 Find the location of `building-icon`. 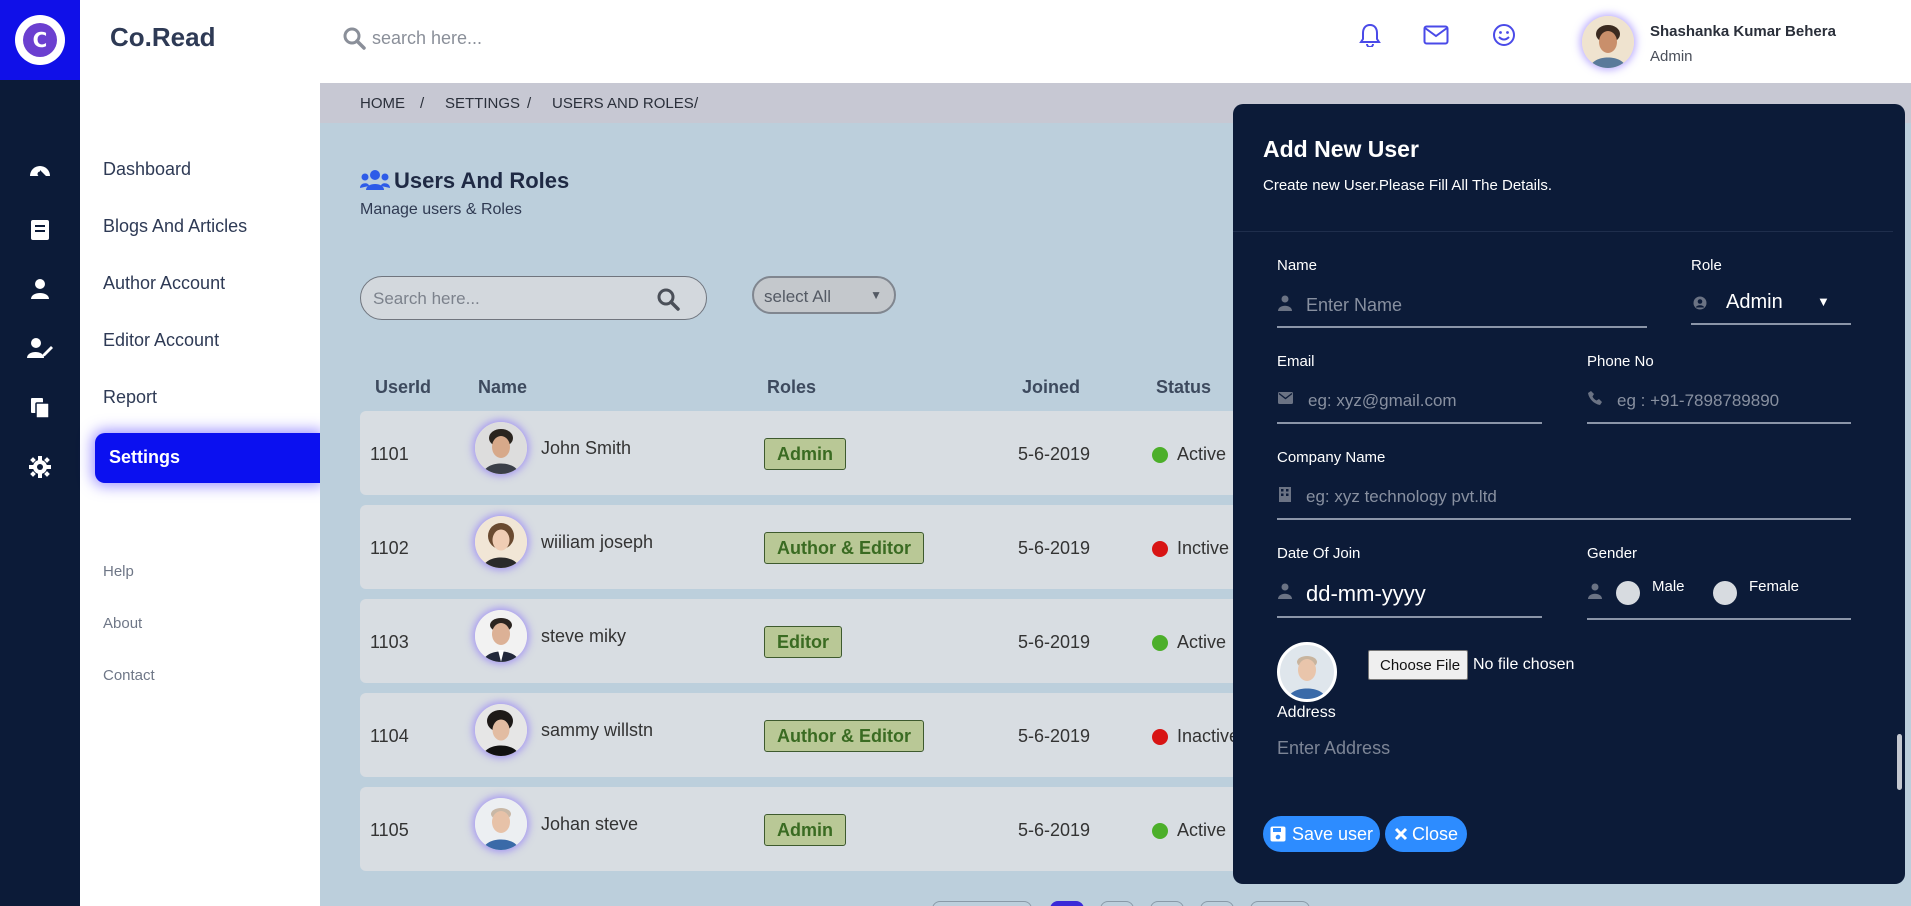

building-icon is located at coordinates (1285, 494).